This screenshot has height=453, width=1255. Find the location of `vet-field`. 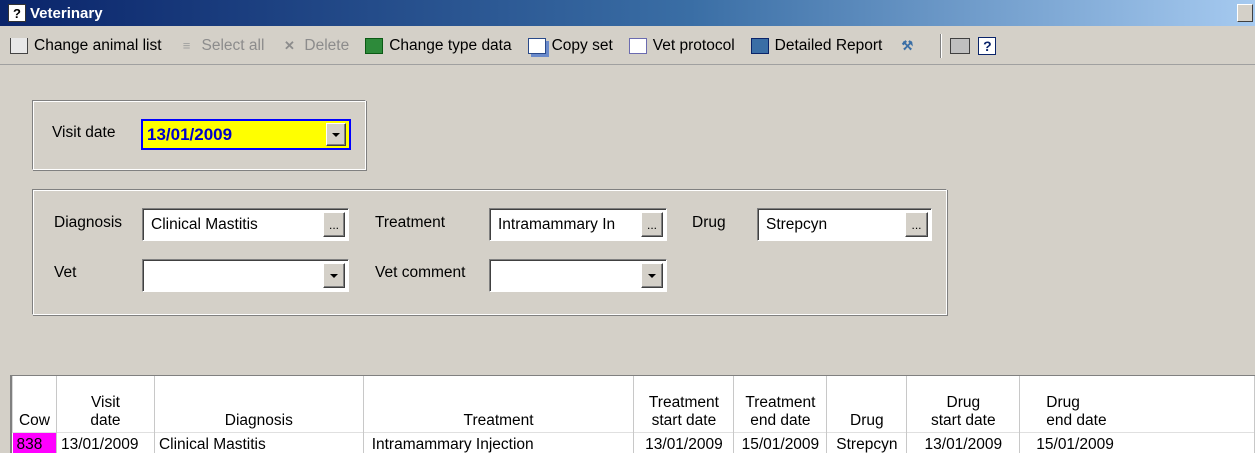

vet-field is located at coordinates (245, 275).